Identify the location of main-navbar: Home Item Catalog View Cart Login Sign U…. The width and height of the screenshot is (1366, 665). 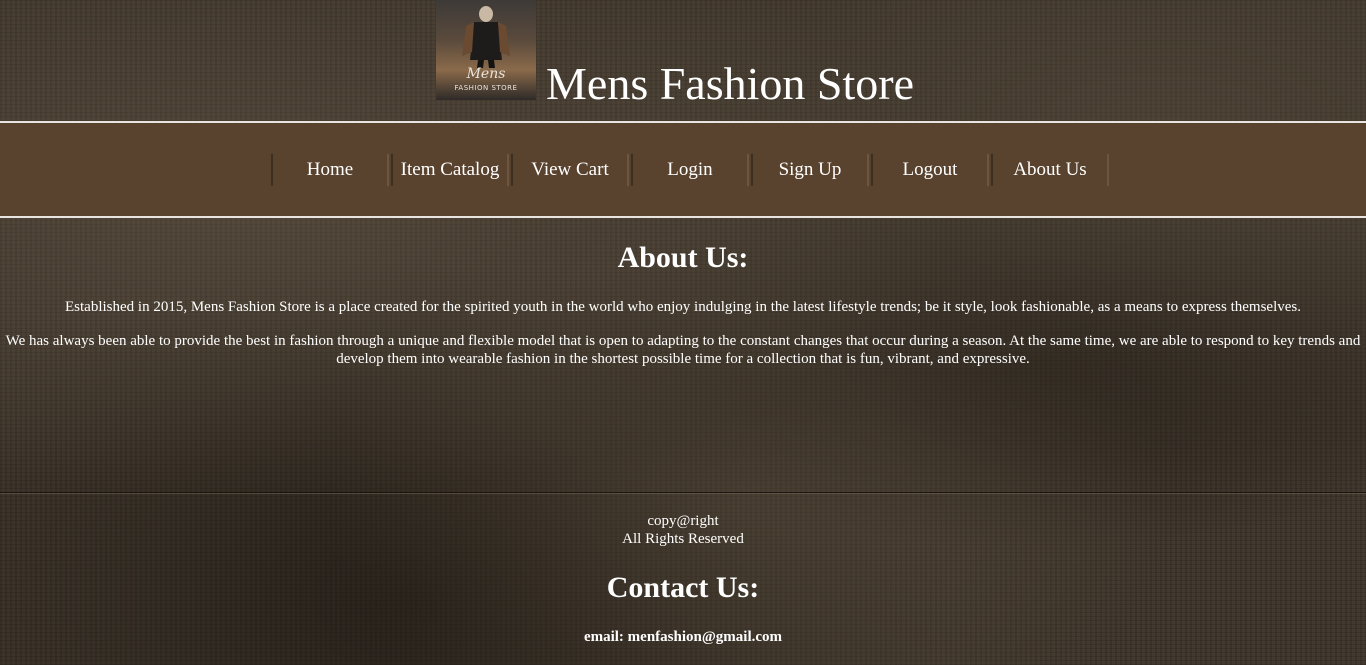
(683, 169).